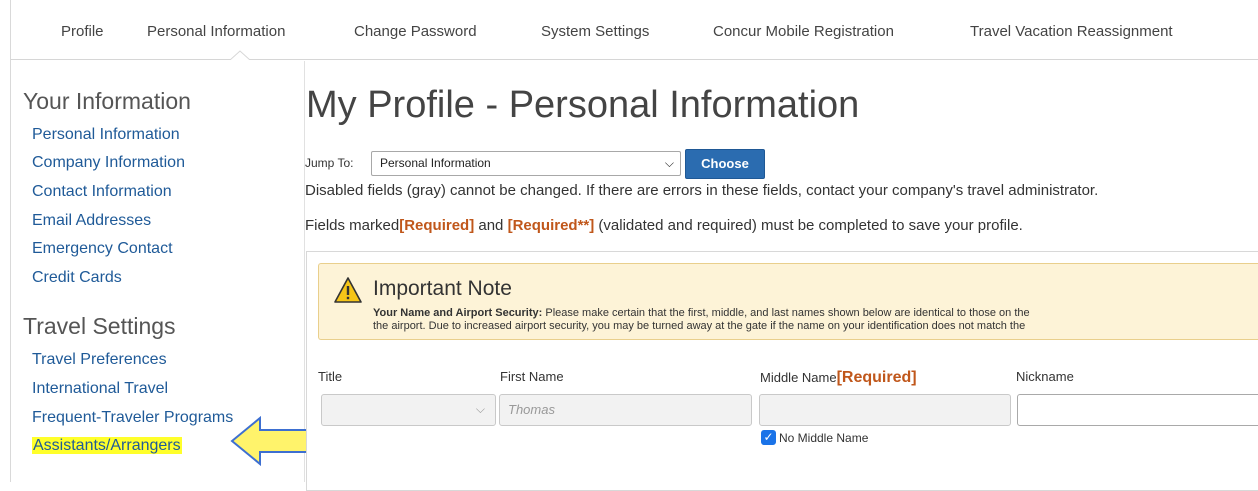 Image resolution: width=1258 pixels, height=491 pixels. Describe the element at coordinates (1137, 410) in the screenshot. I see `nickname-input` at that location.